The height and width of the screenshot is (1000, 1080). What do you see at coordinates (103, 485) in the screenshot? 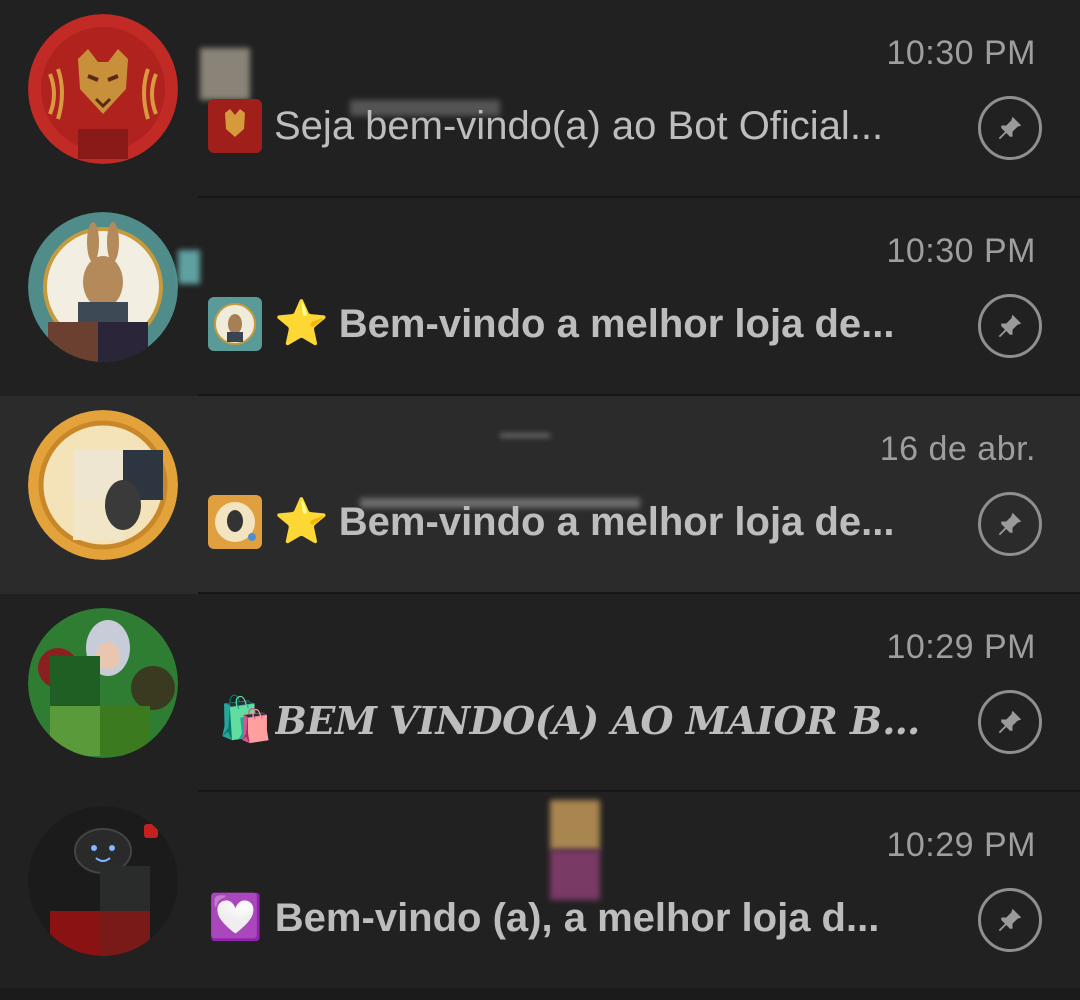
I see `fox-logo-icon` at bounding box center [103, 485].